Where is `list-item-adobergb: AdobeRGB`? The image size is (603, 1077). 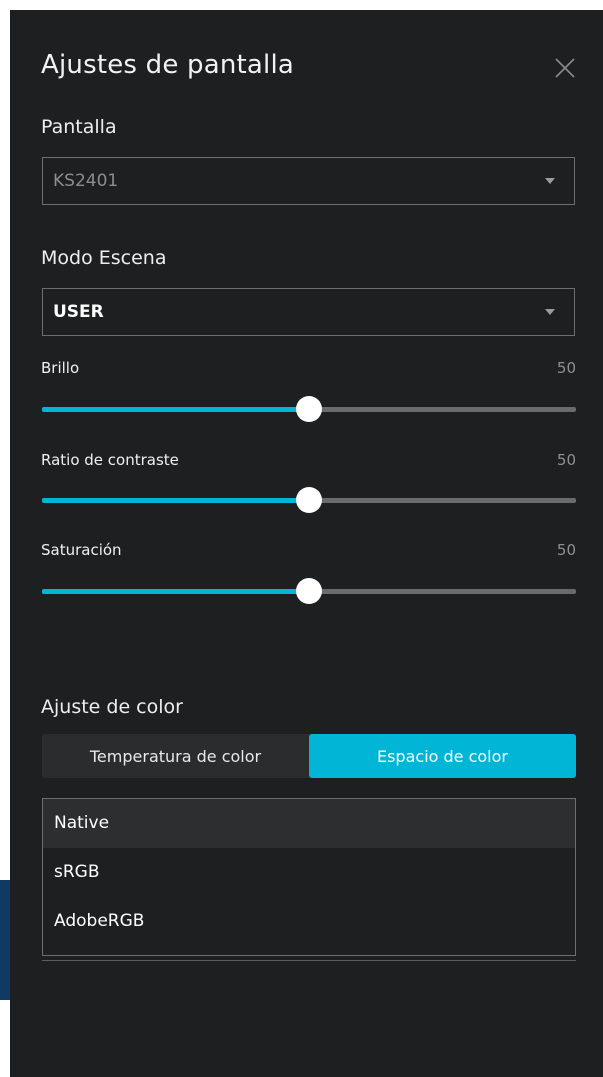
list-item-adobergb: AdobeRGB is located at coordinates (309, 921).